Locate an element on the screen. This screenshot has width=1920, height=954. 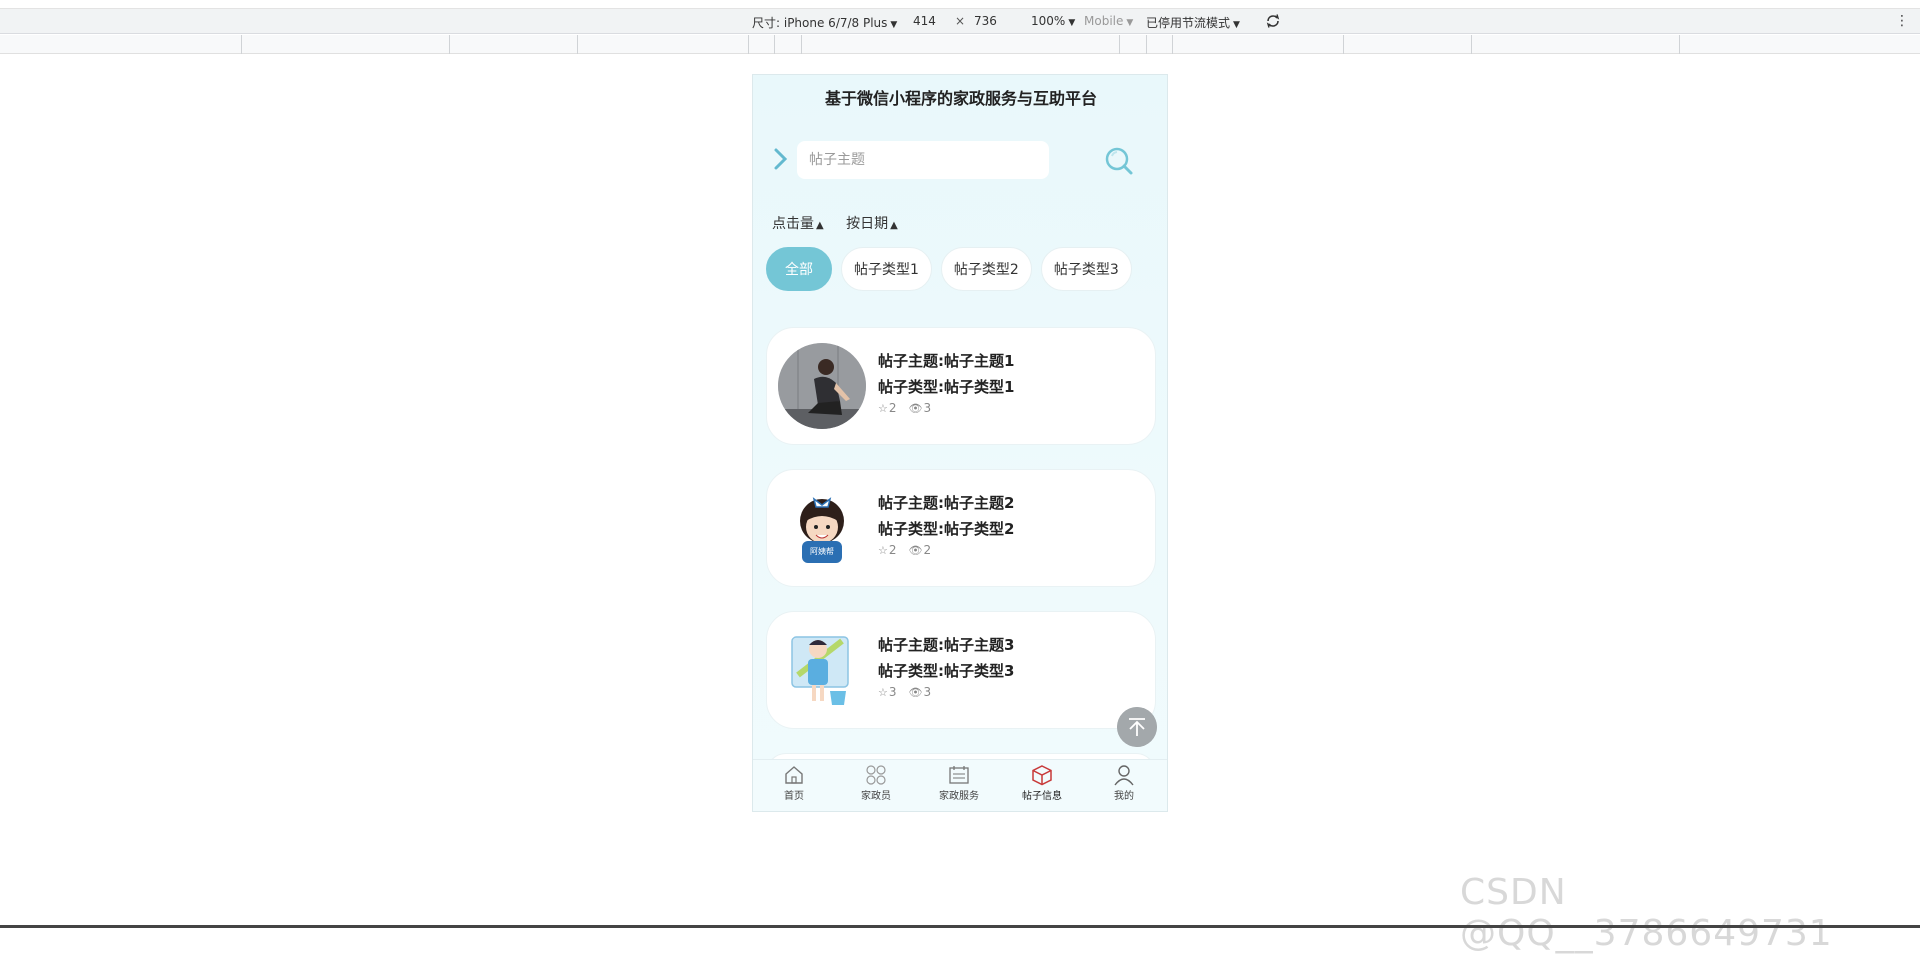
post-type: 帖子类型:帖子类型2 is located at coordinates (946, 529).